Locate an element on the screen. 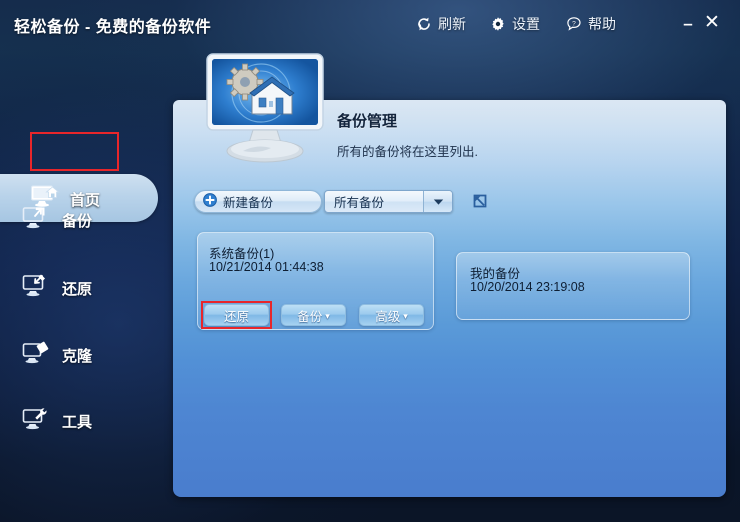 This screenshot has width=740, height=522. monitor-tools-icon is located at coordinates (37, 421).